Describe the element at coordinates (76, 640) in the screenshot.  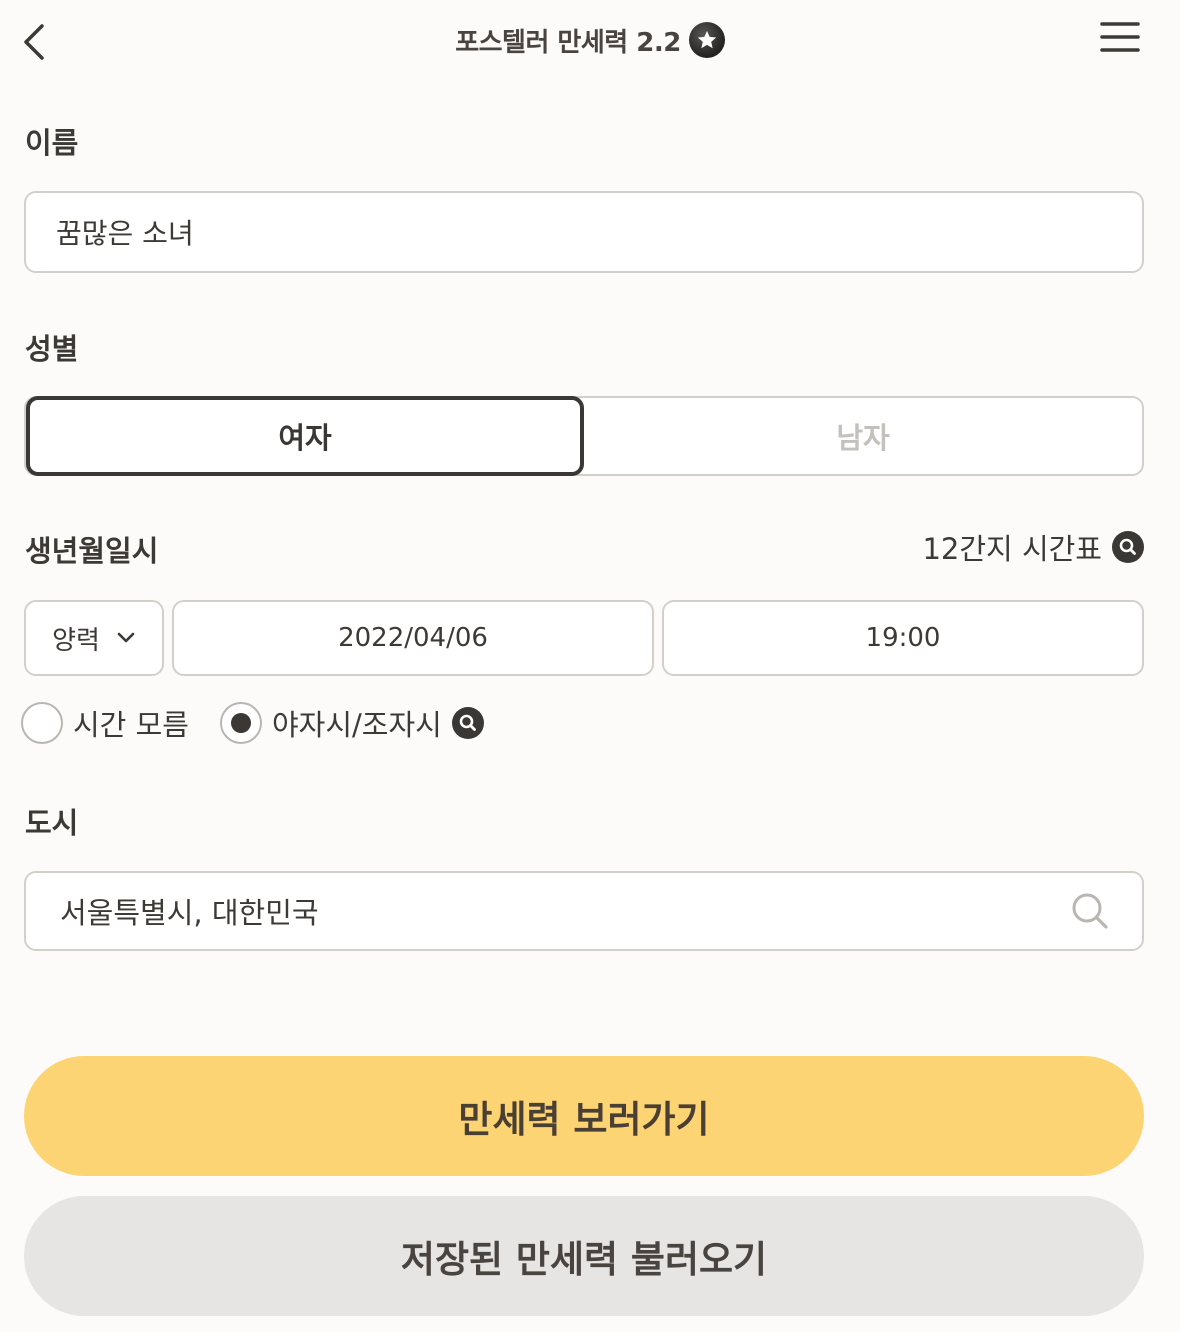
I see `calendar-type-value: 양력` at that location.